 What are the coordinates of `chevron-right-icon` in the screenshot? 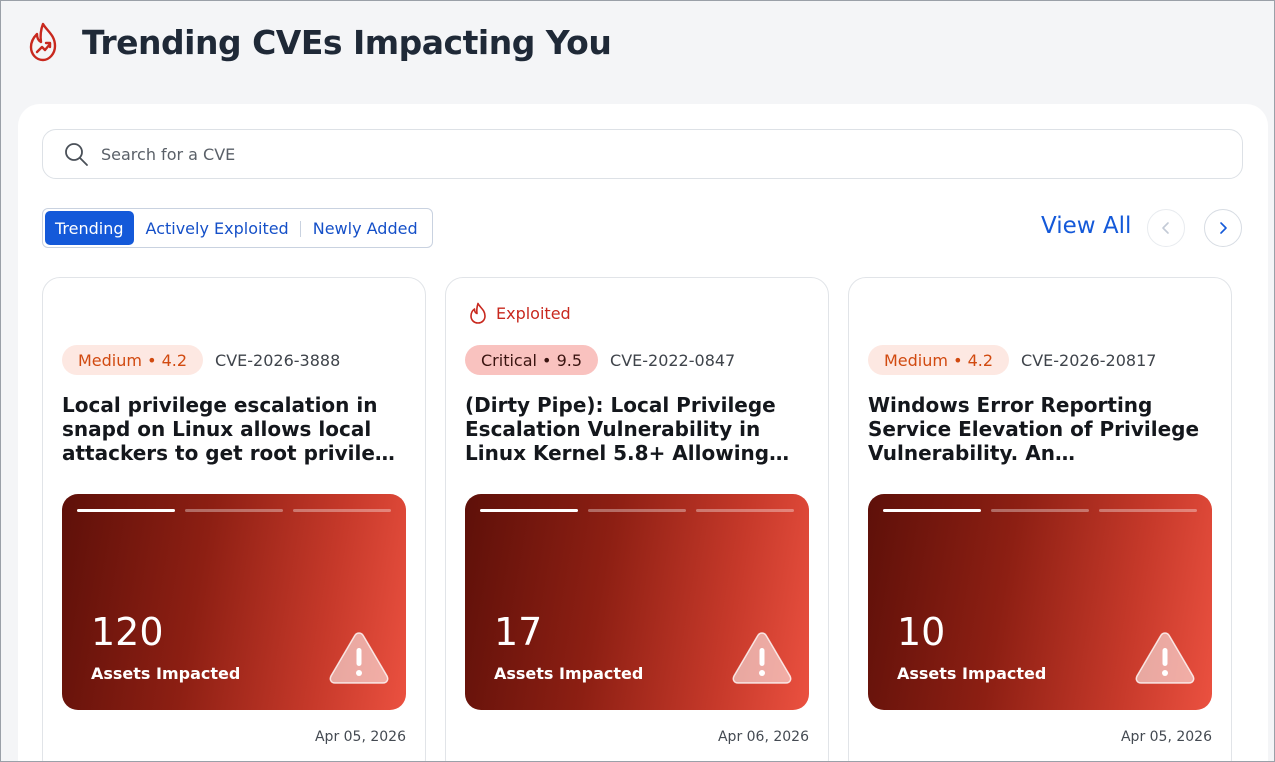 It's located at (1223, 228).